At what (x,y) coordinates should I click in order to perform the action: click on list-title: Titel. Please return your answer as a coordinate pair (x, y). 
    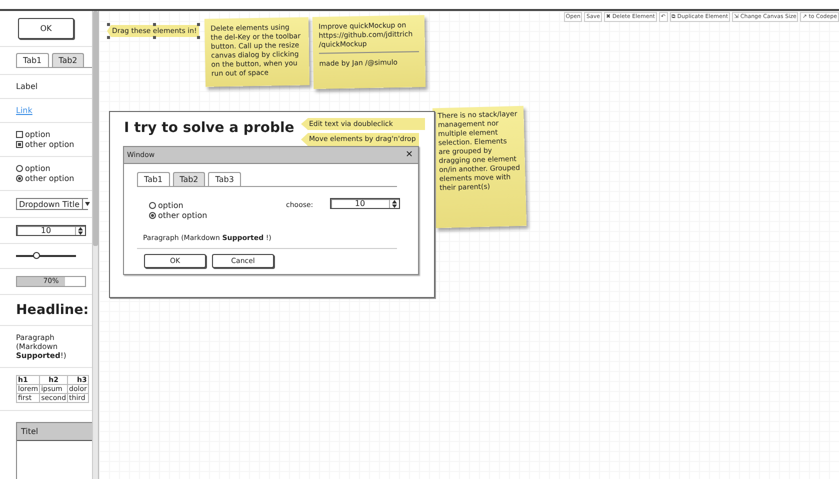
    Looking at the image, I should click on (54, 432).